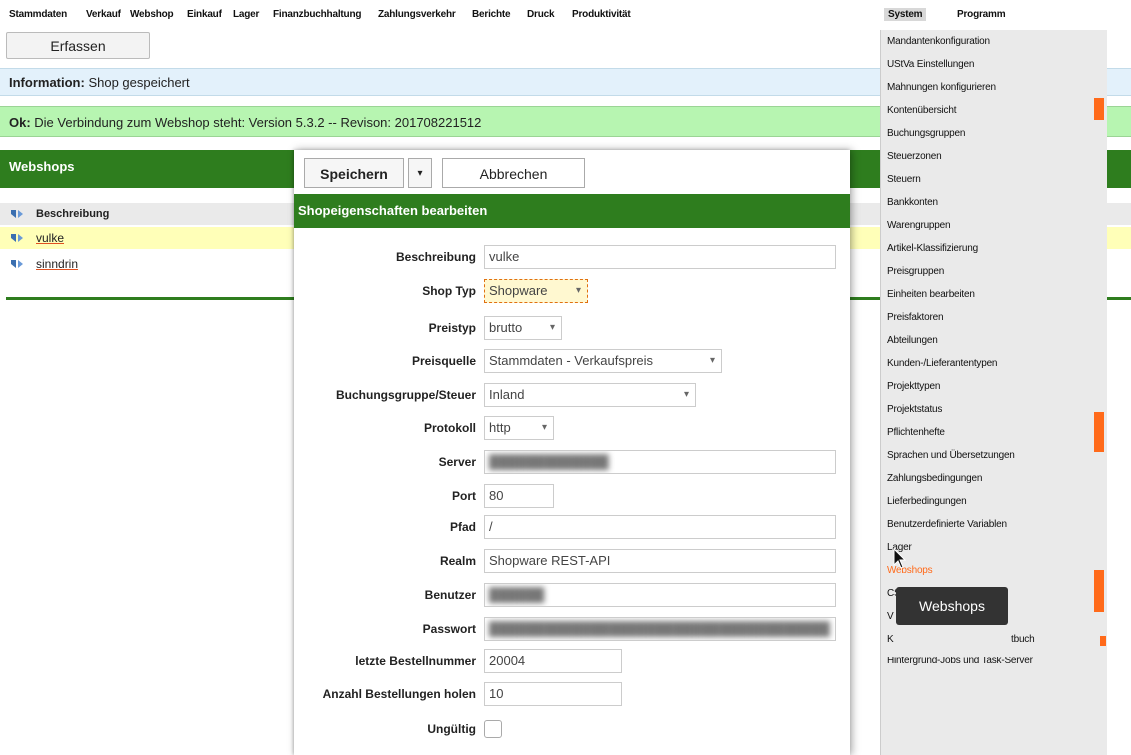 The width and height of the screenshot is (1131, 755). I want to click on menu-system: System, so click(905, 14).